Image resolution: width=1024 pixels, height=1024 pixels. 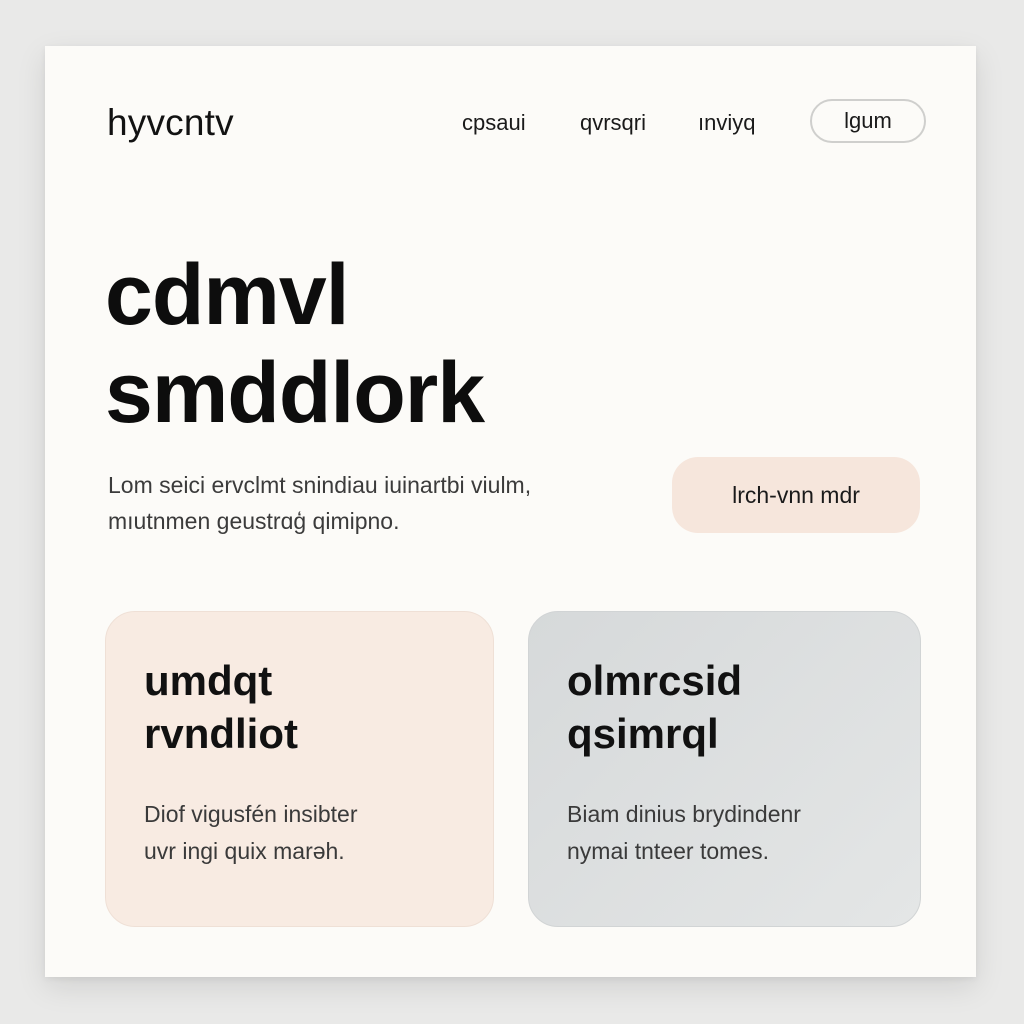 What do you see at coordinates (299, 707) in the screenshot?
I see `card-title: umdqt rvndliot` at bounding box center [299, 707].